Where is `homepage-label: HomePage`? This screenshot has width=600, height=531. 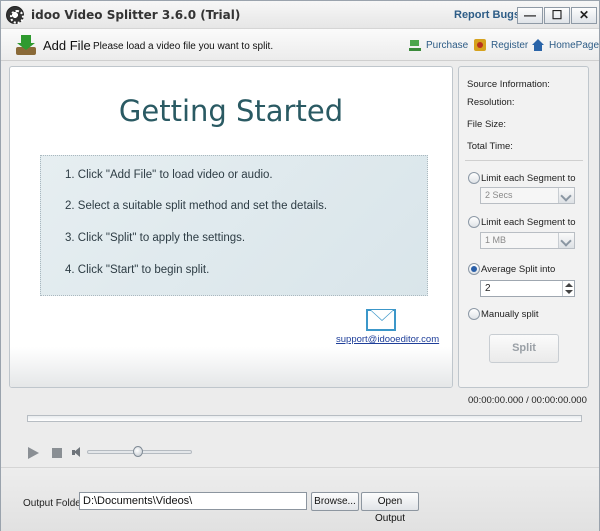
homepage-label: HomePage is located at coordinates (574, 45).